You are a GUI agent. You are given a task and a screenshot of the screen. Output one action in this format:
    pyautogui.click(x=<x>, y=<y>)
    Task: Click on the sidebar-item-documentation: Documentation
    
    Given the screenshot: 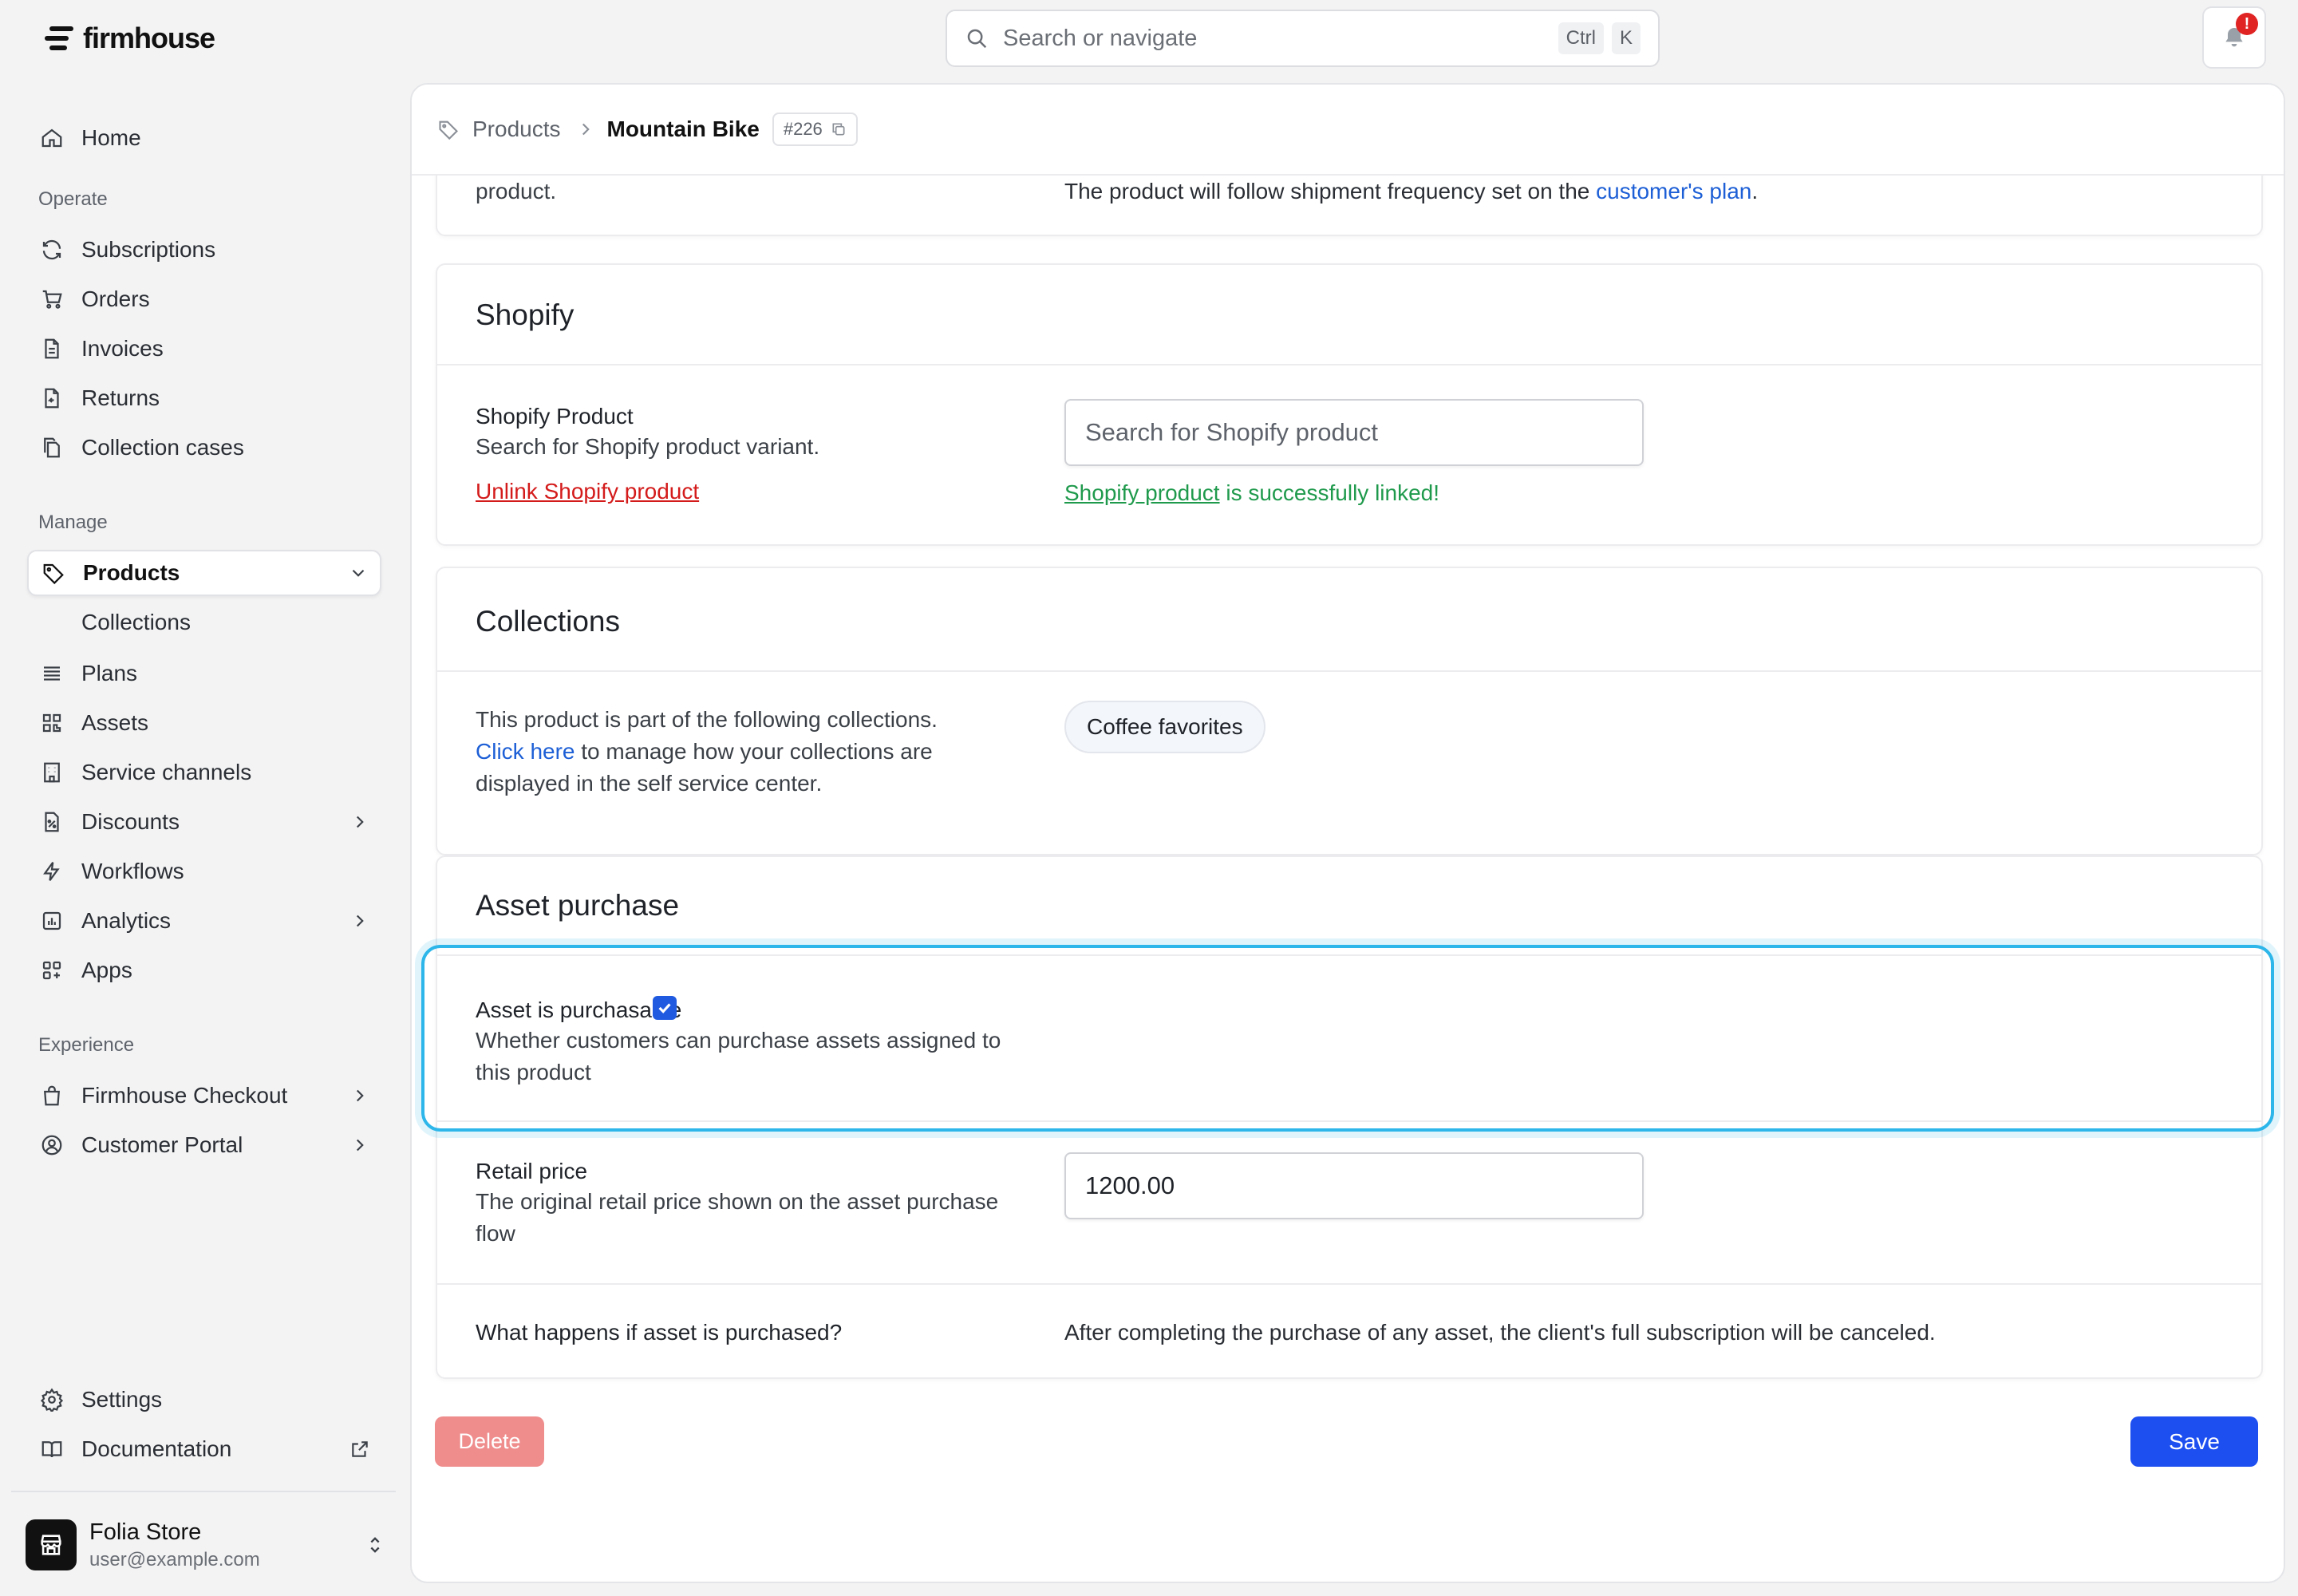 What is the action you would take?
    pyautogui.click(x=204, y=1449)
    